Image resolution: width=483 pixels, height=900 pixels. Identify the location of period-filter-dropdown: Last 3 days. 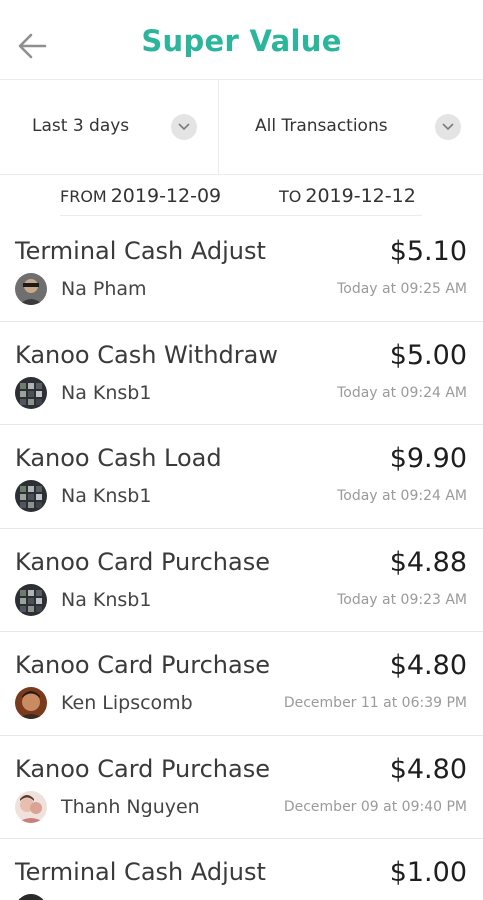
(109, 127).